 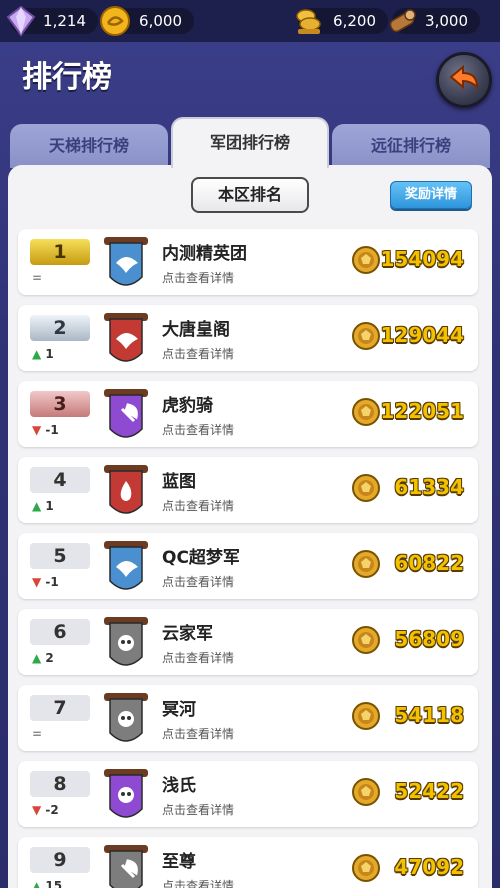 What do you see at coordinates (201, 558) in the screenshot?
I see `legion-name: QC超梦军` at bounding box center [201, 558].